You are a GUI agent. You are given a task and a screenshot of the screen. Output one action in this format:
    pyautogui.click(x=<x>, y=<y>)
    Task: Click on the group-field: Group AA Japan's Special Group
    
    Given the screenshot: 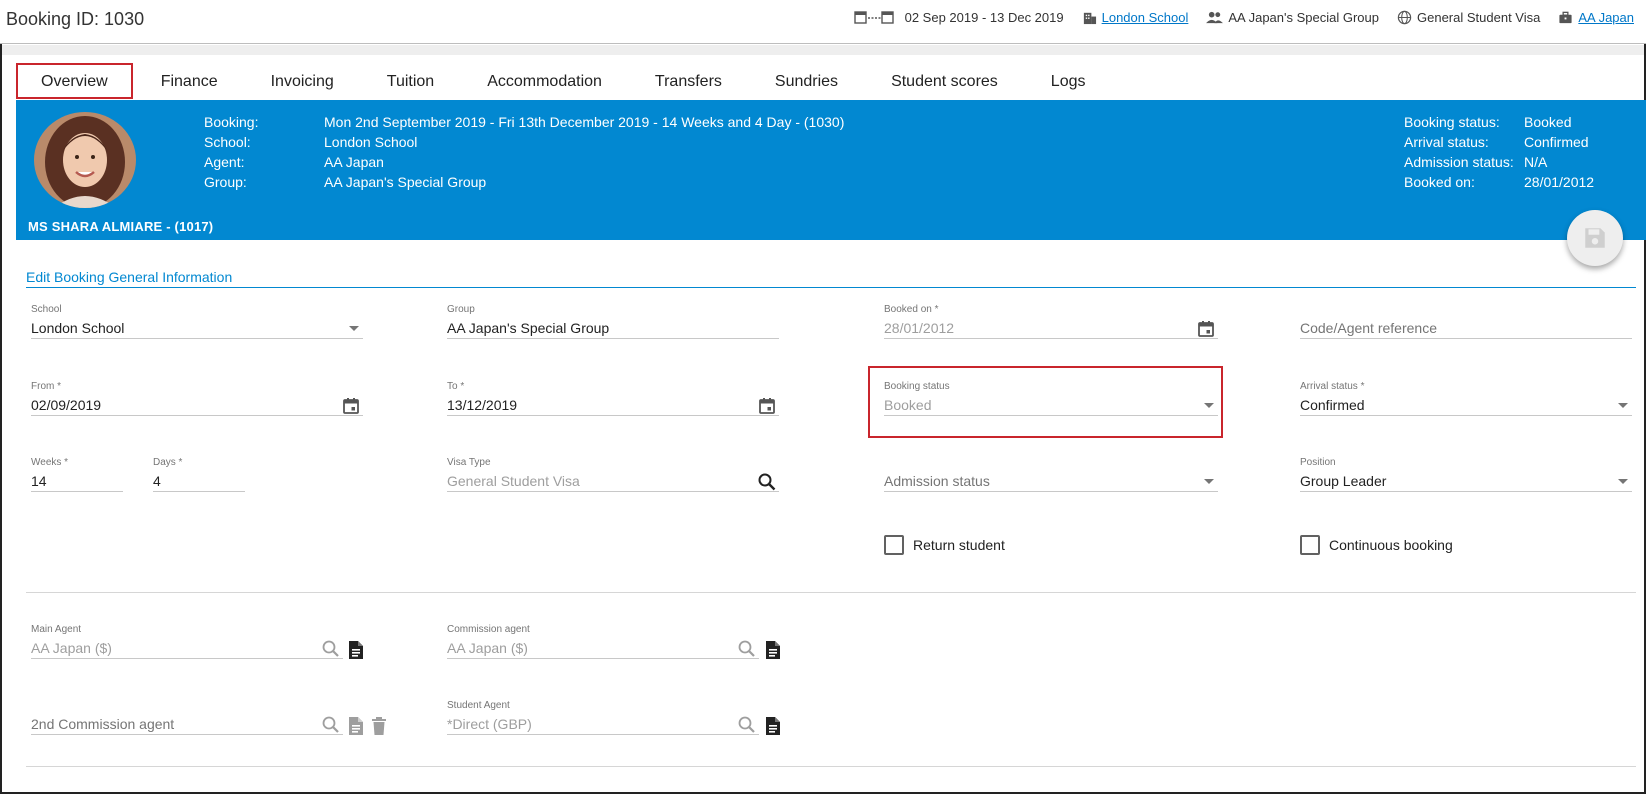 What is the action you would take?
    pyautogui.click(x=613, y=321)
    